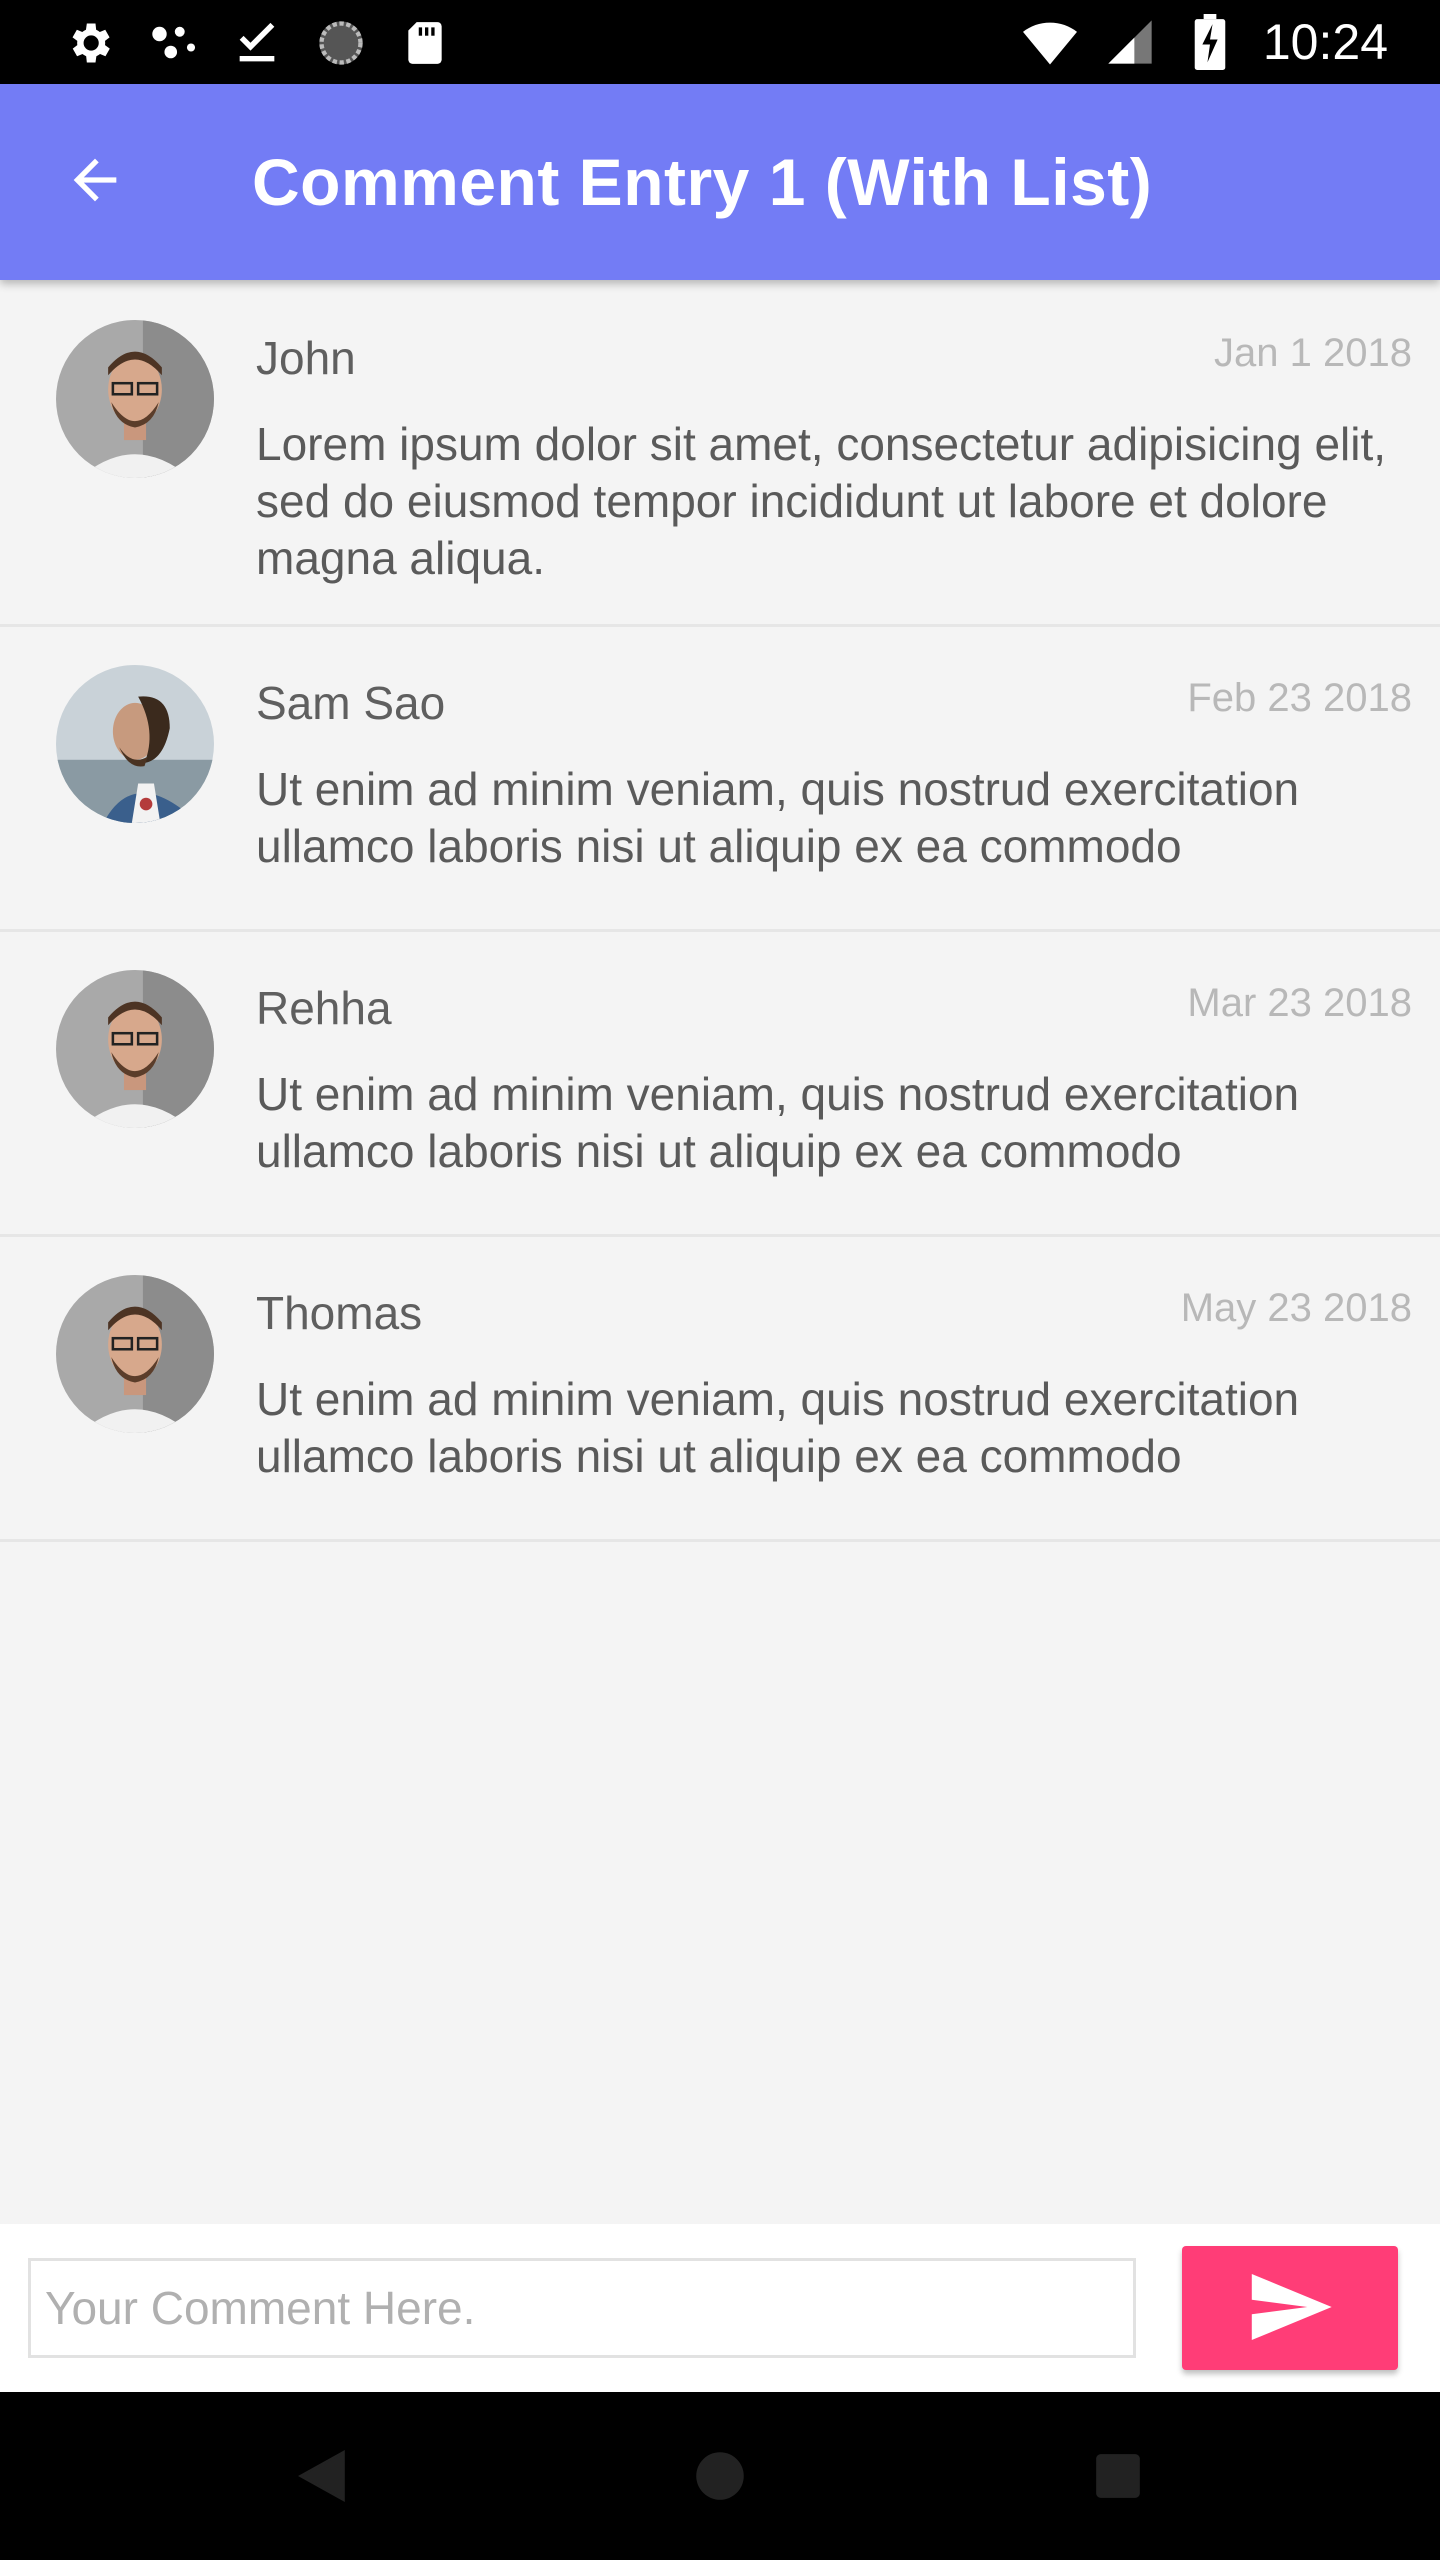 The width and height of the screenshot is (1440, 2560). What do you see at coordinates (1118, 2476) in the screenshot?
I see `recents-square-icon` at bounding box center [1118, 2476].